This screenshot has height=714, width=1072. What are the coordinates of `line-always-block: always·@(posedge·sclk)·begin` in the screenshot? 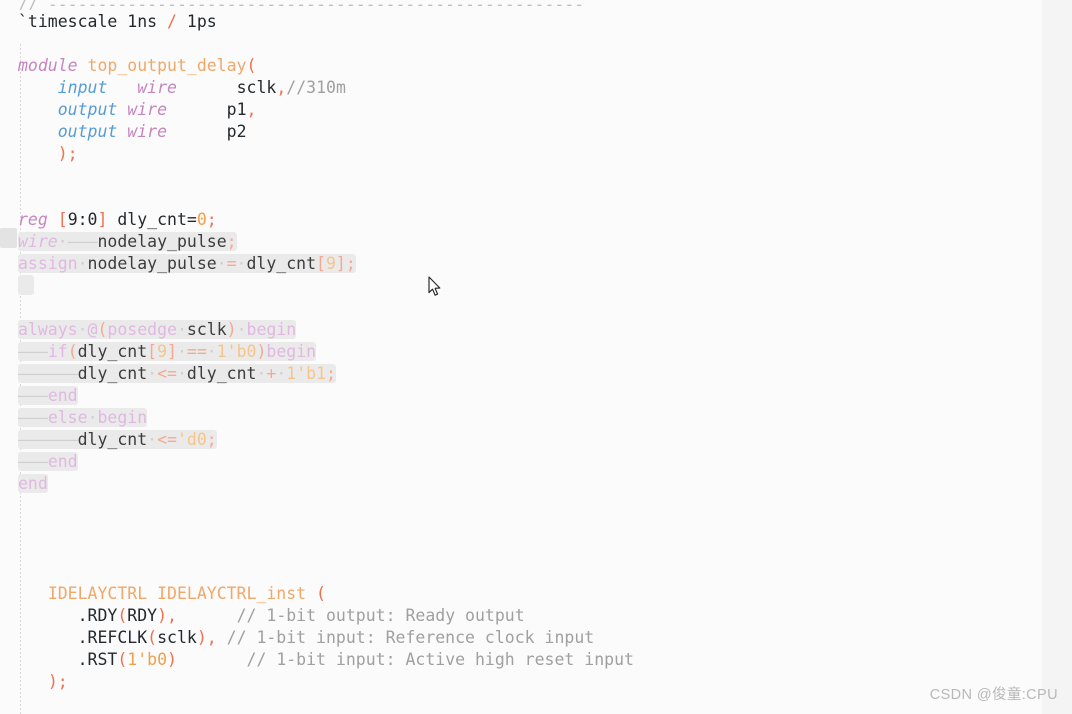 It's located at (317, 330).